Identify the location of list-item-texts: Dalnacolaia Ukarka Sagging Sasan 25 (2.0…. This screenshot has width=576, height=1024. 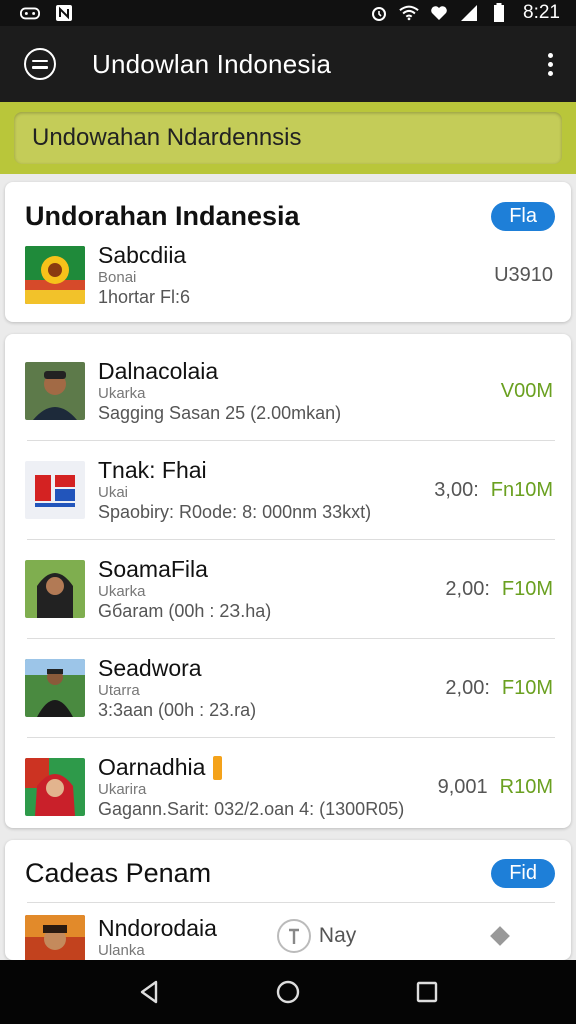
(219, 391).